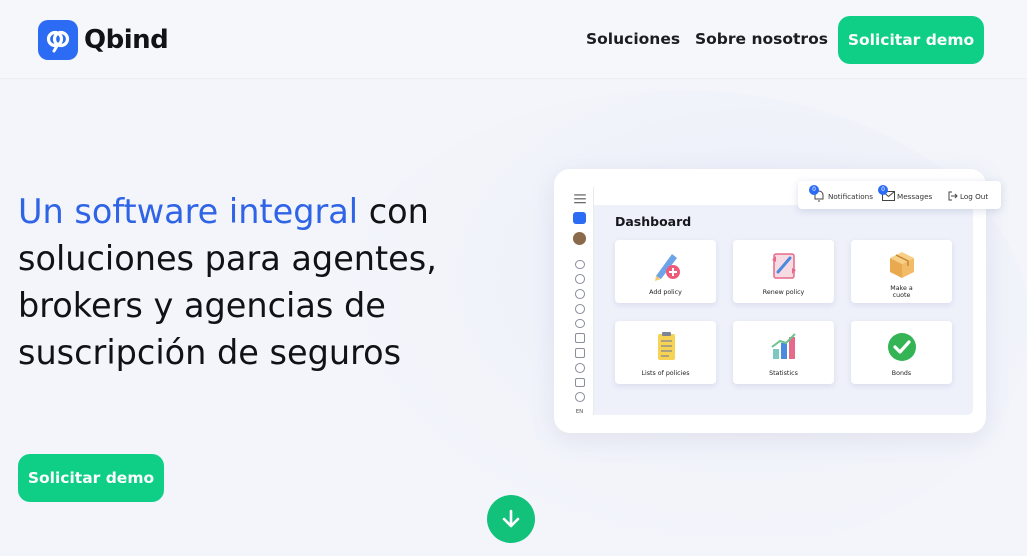  What do you see at coordinates (579, 294) in the screenshot?
I see `dollar-icon` at bounding box center [579, 294].